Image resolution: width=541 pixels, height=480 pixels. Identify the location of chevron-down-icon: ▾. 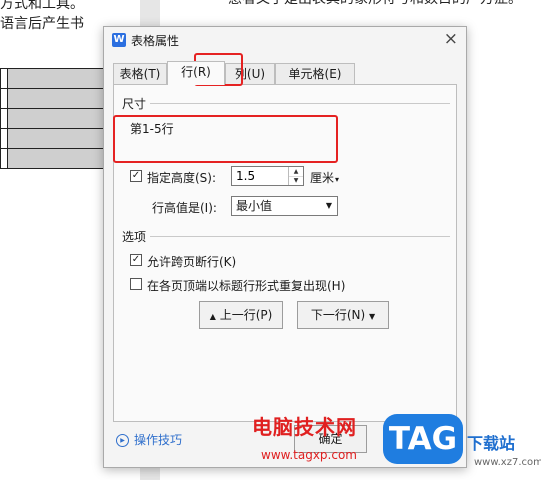
(337, 179).